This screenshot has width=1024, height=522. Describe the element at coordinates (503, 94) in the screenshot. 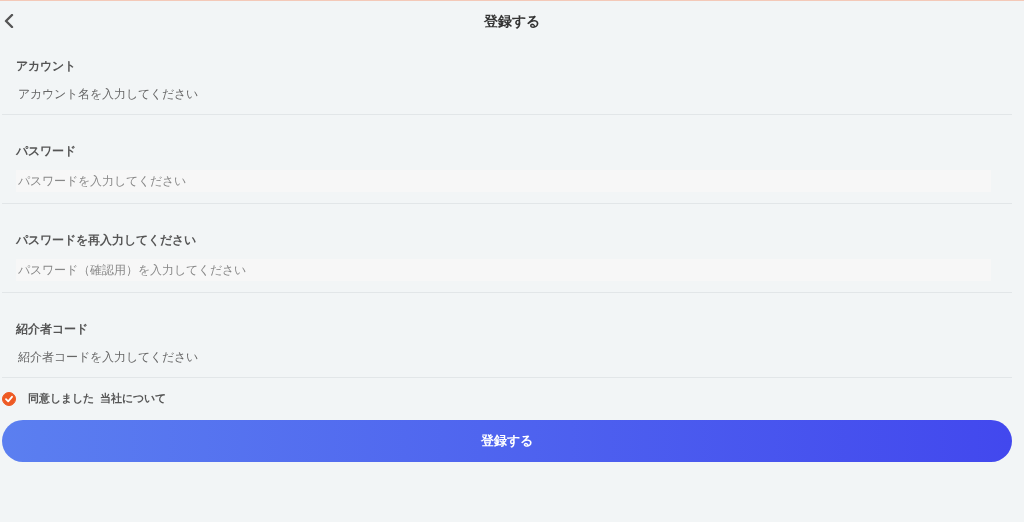

I see `input-field: アカウント名を入力してください` at that location.